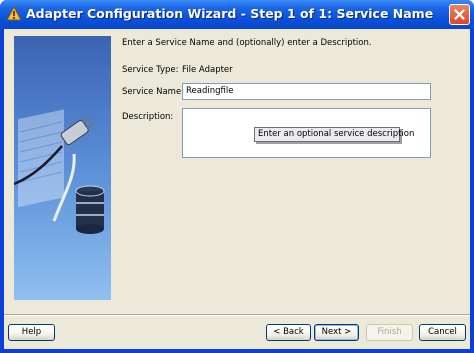  What do you see at coordinates (210, 91) in the screenshot?
I see `service-name-value: Readingfile` at bounding box center [210, 91].